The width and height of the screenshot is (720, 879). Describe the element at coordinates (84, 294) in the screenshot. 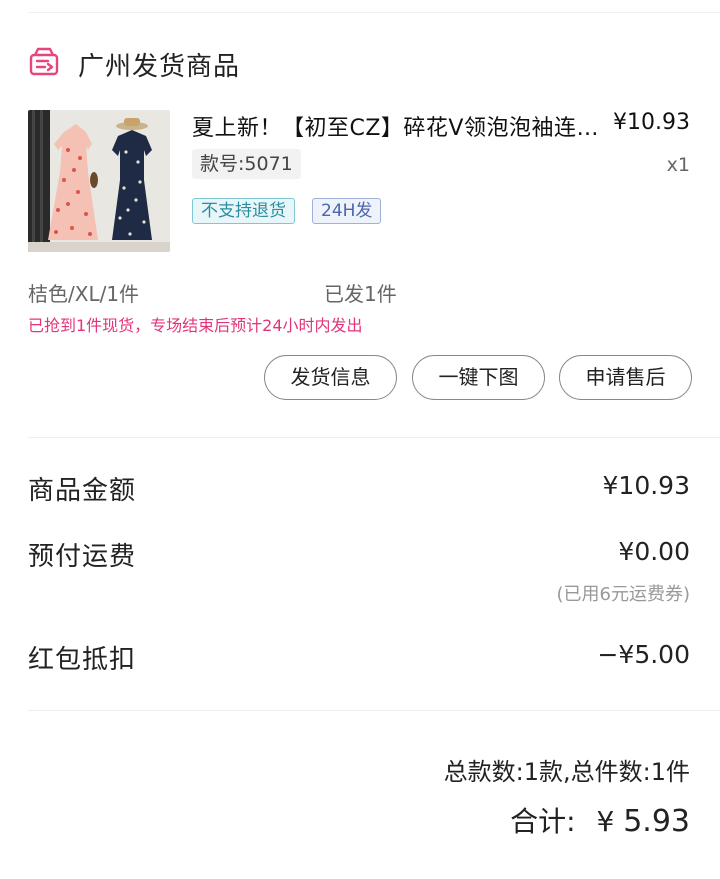

I see `product-spec: 桔色/XL/1件` at that location.